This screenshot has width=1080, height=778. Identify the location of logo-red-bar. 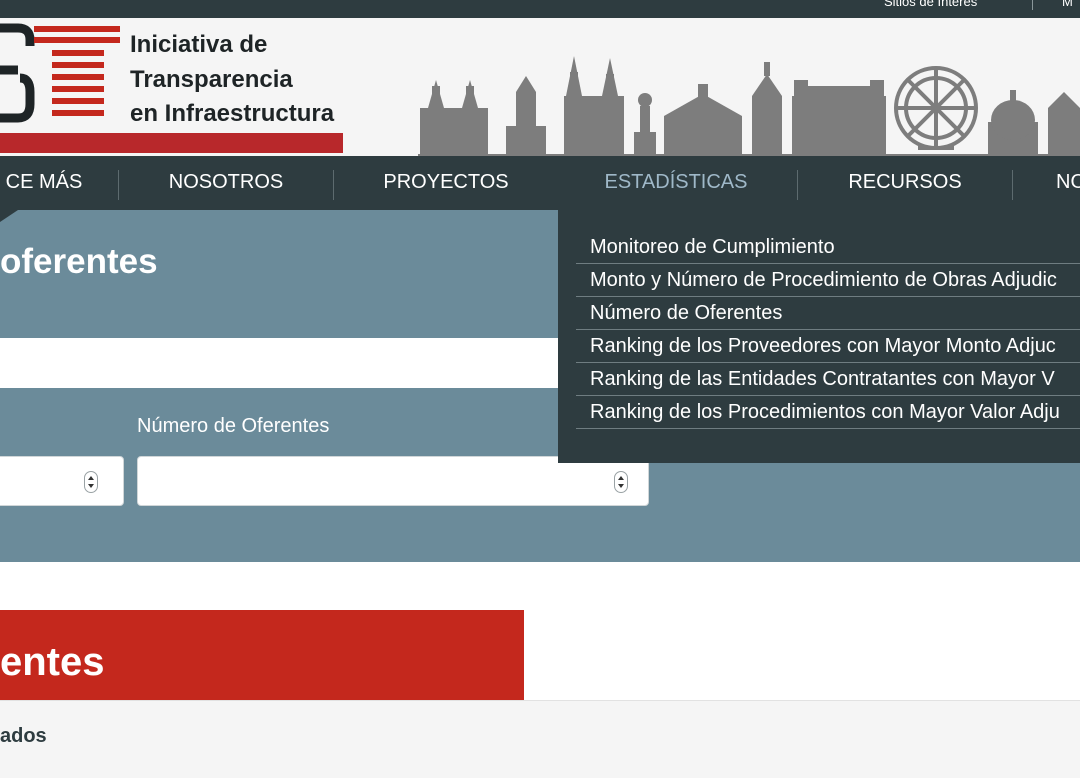
(171, 143).